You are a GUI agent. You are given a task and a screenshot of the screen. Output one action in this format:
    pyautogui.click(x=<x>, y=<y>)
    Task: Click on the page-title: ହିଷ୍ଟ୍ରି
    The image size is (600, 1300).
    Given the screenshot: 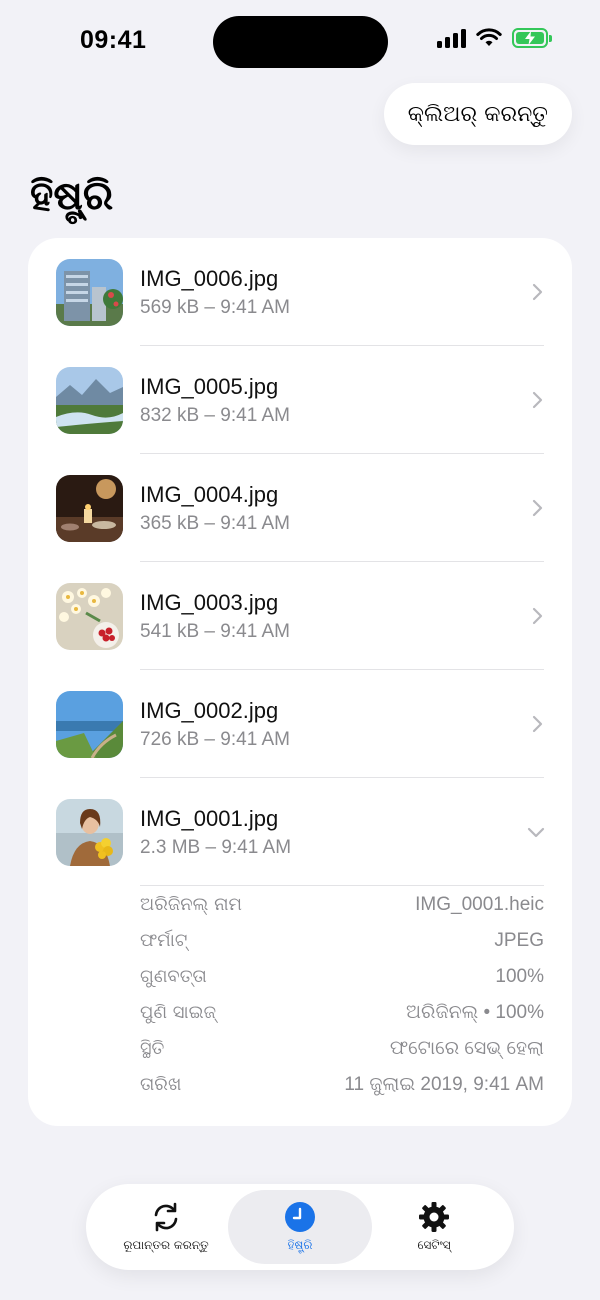 What is the action you would take?
    pyautogui.click(x=72, y=196)
    